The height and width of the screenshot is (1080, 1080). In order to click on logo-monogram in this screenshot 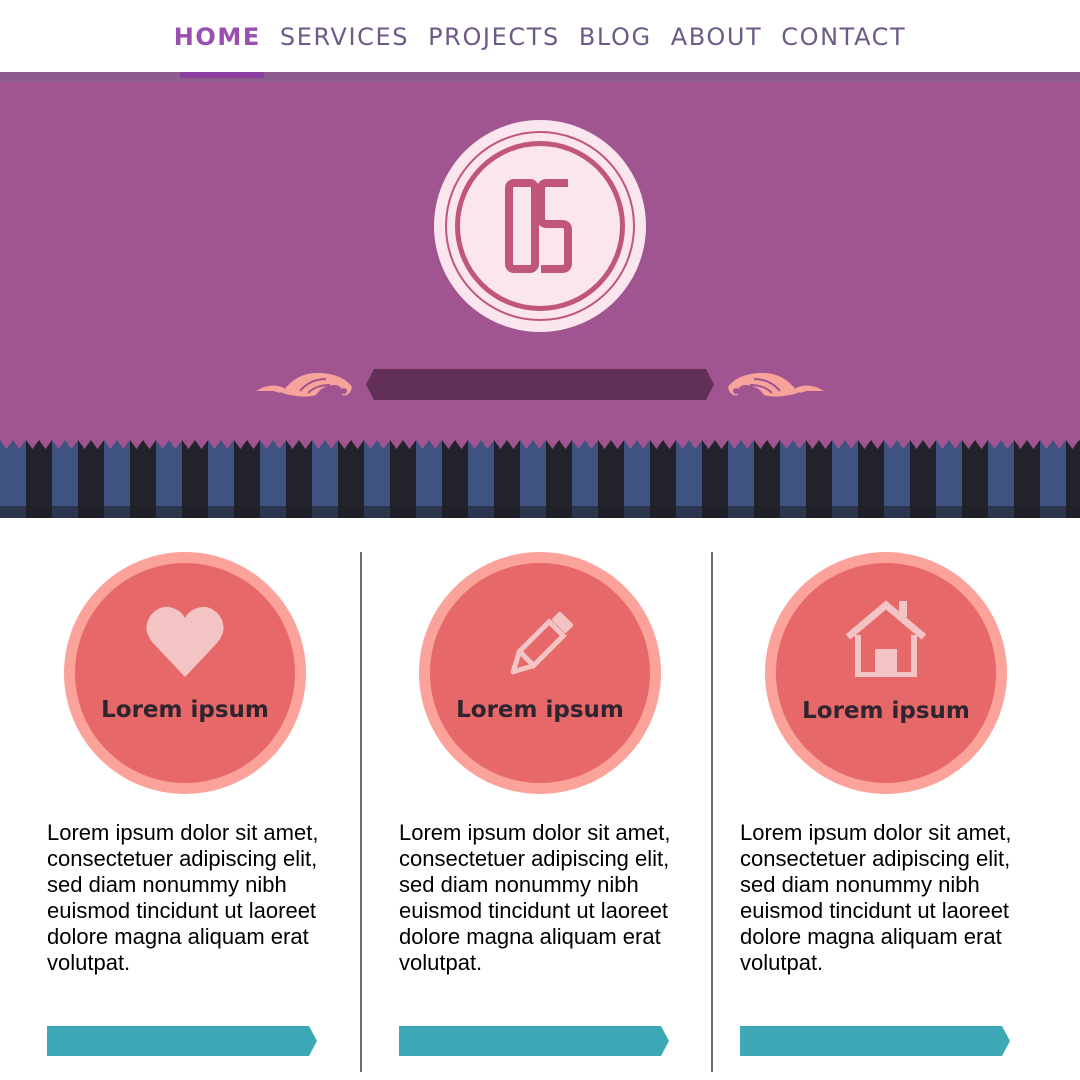, I will do `click(540, 226)`.